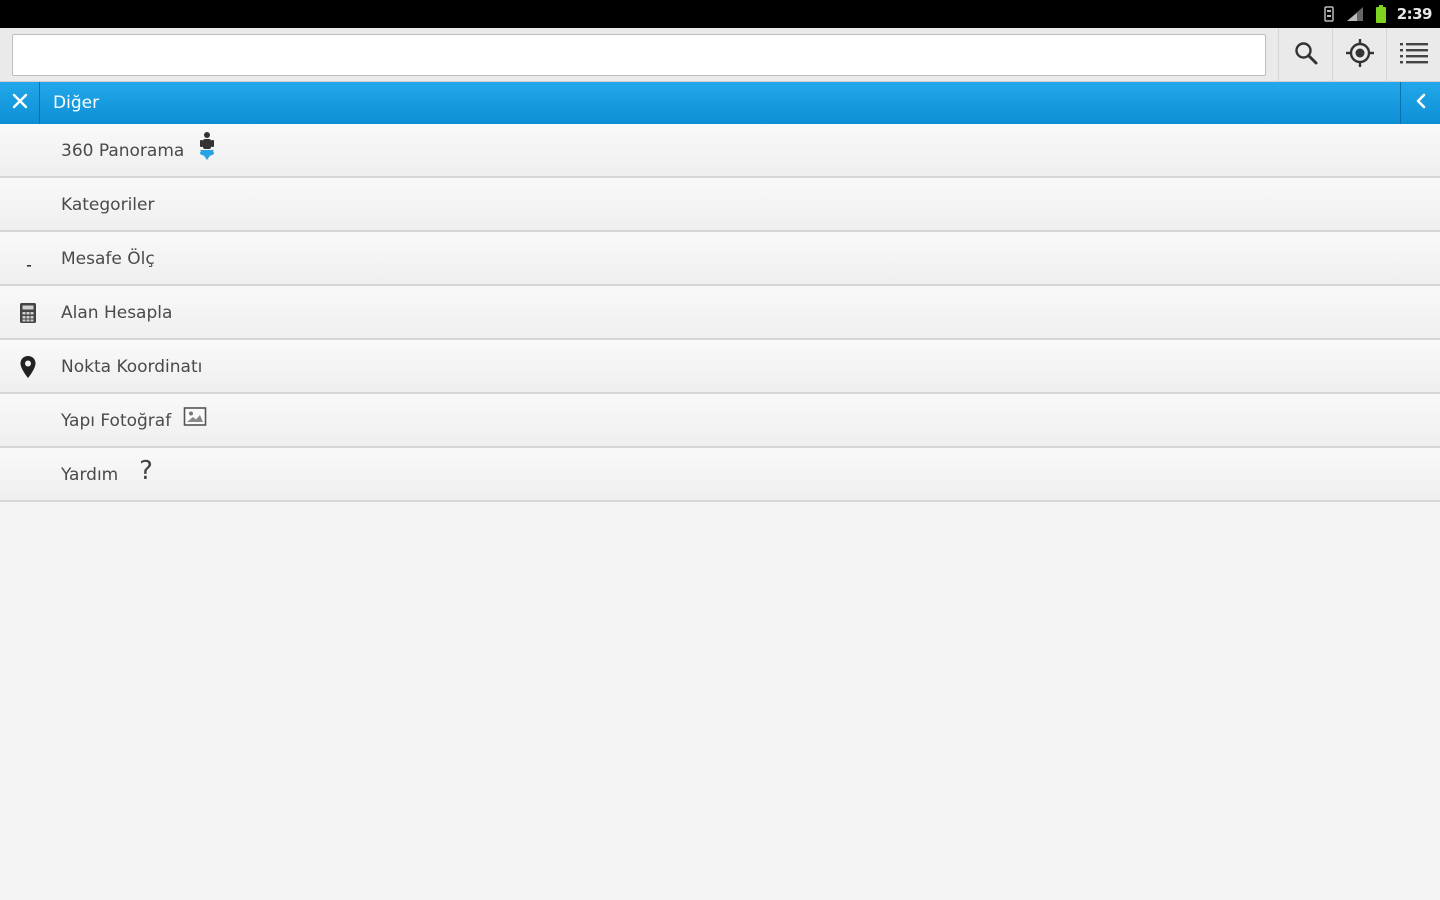 The image size is (1440, 900). What do you see at coordinates (639, 55) in the screenshot?
I see `search-input` at bounding box center [639, 55].